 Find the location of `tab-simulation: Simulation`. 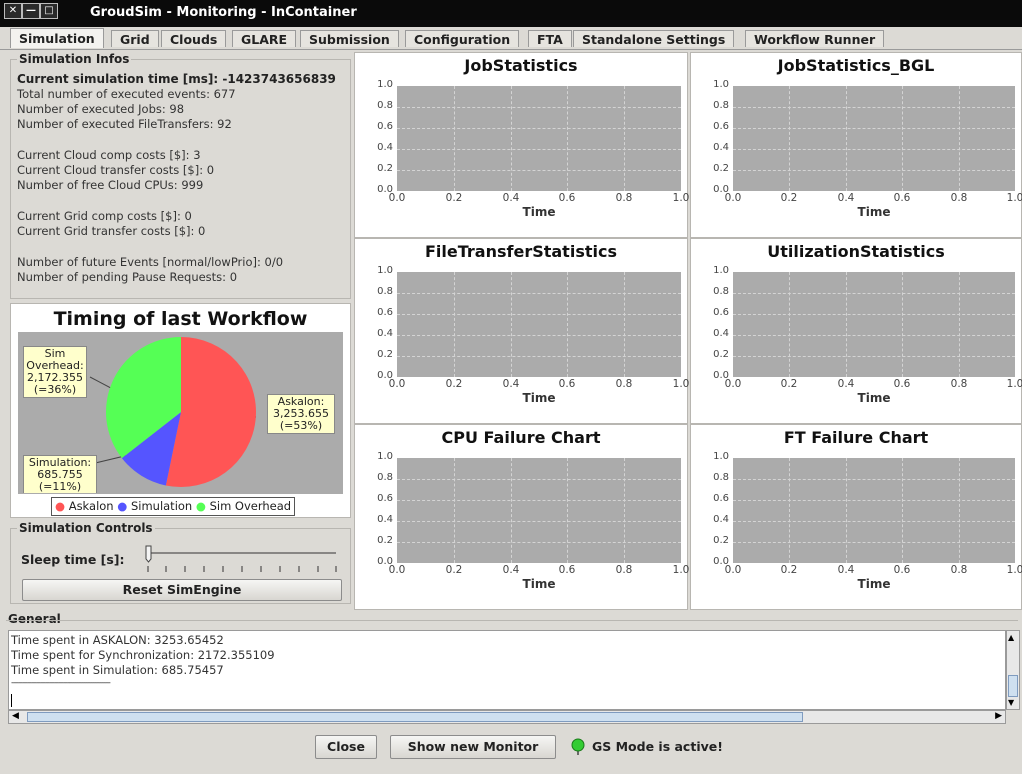

tab-simulation: Simulation is located at coordinates (57, 38).